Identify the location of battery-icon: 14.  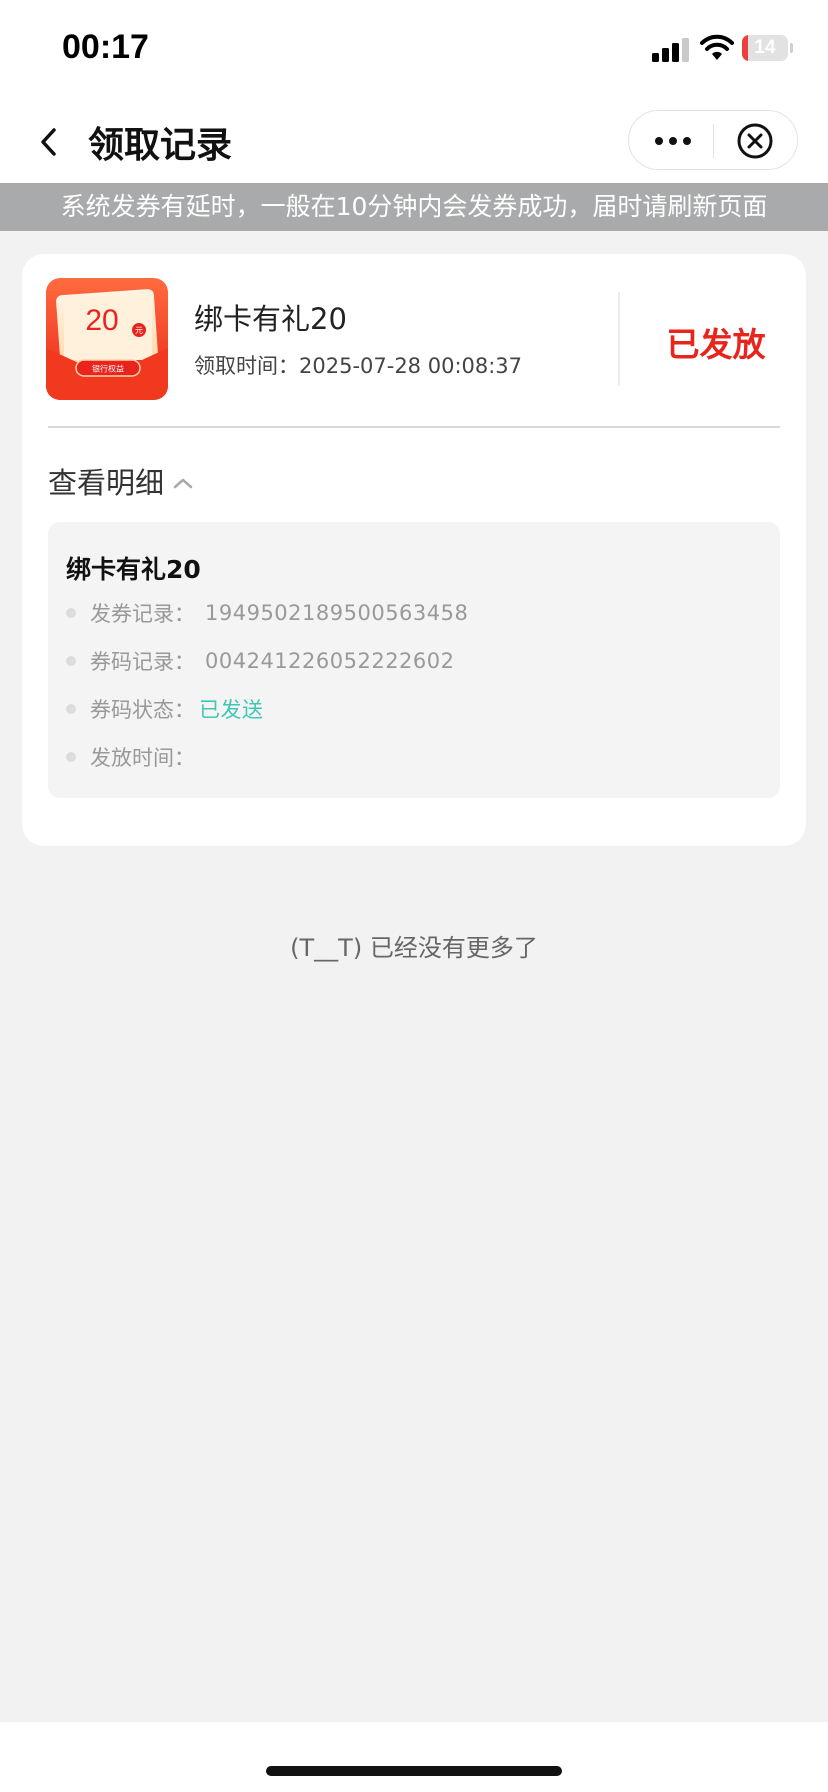
(765, 48).